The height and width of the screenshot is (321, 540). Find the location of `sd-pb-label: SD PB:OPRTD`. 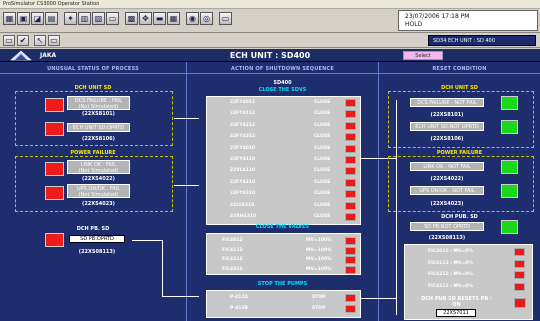

sd-pb-label: SD PB:OPRTD is located at coordinates (97, 239).